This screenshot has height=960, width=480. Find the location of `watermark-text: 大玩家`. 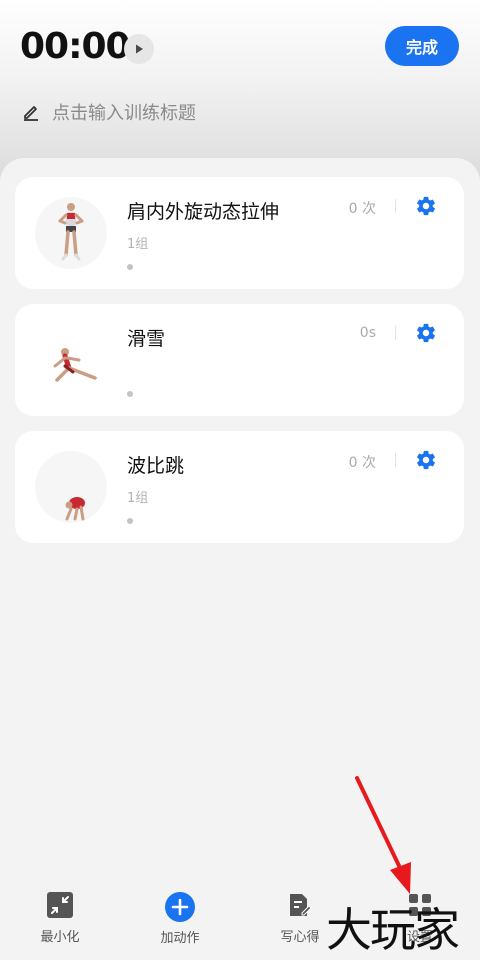

watermark-text: 大玩家 is located at coordinates (393, 930).